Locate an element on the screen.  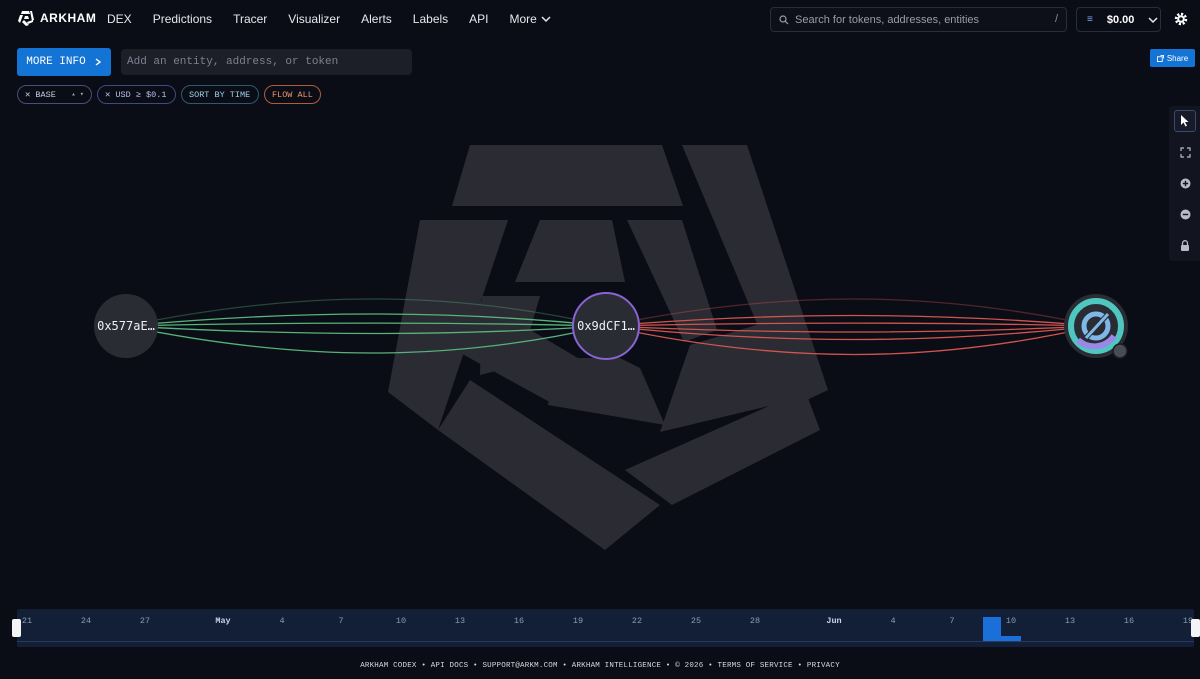
gear-icon is located at coordinates (1181, 19).